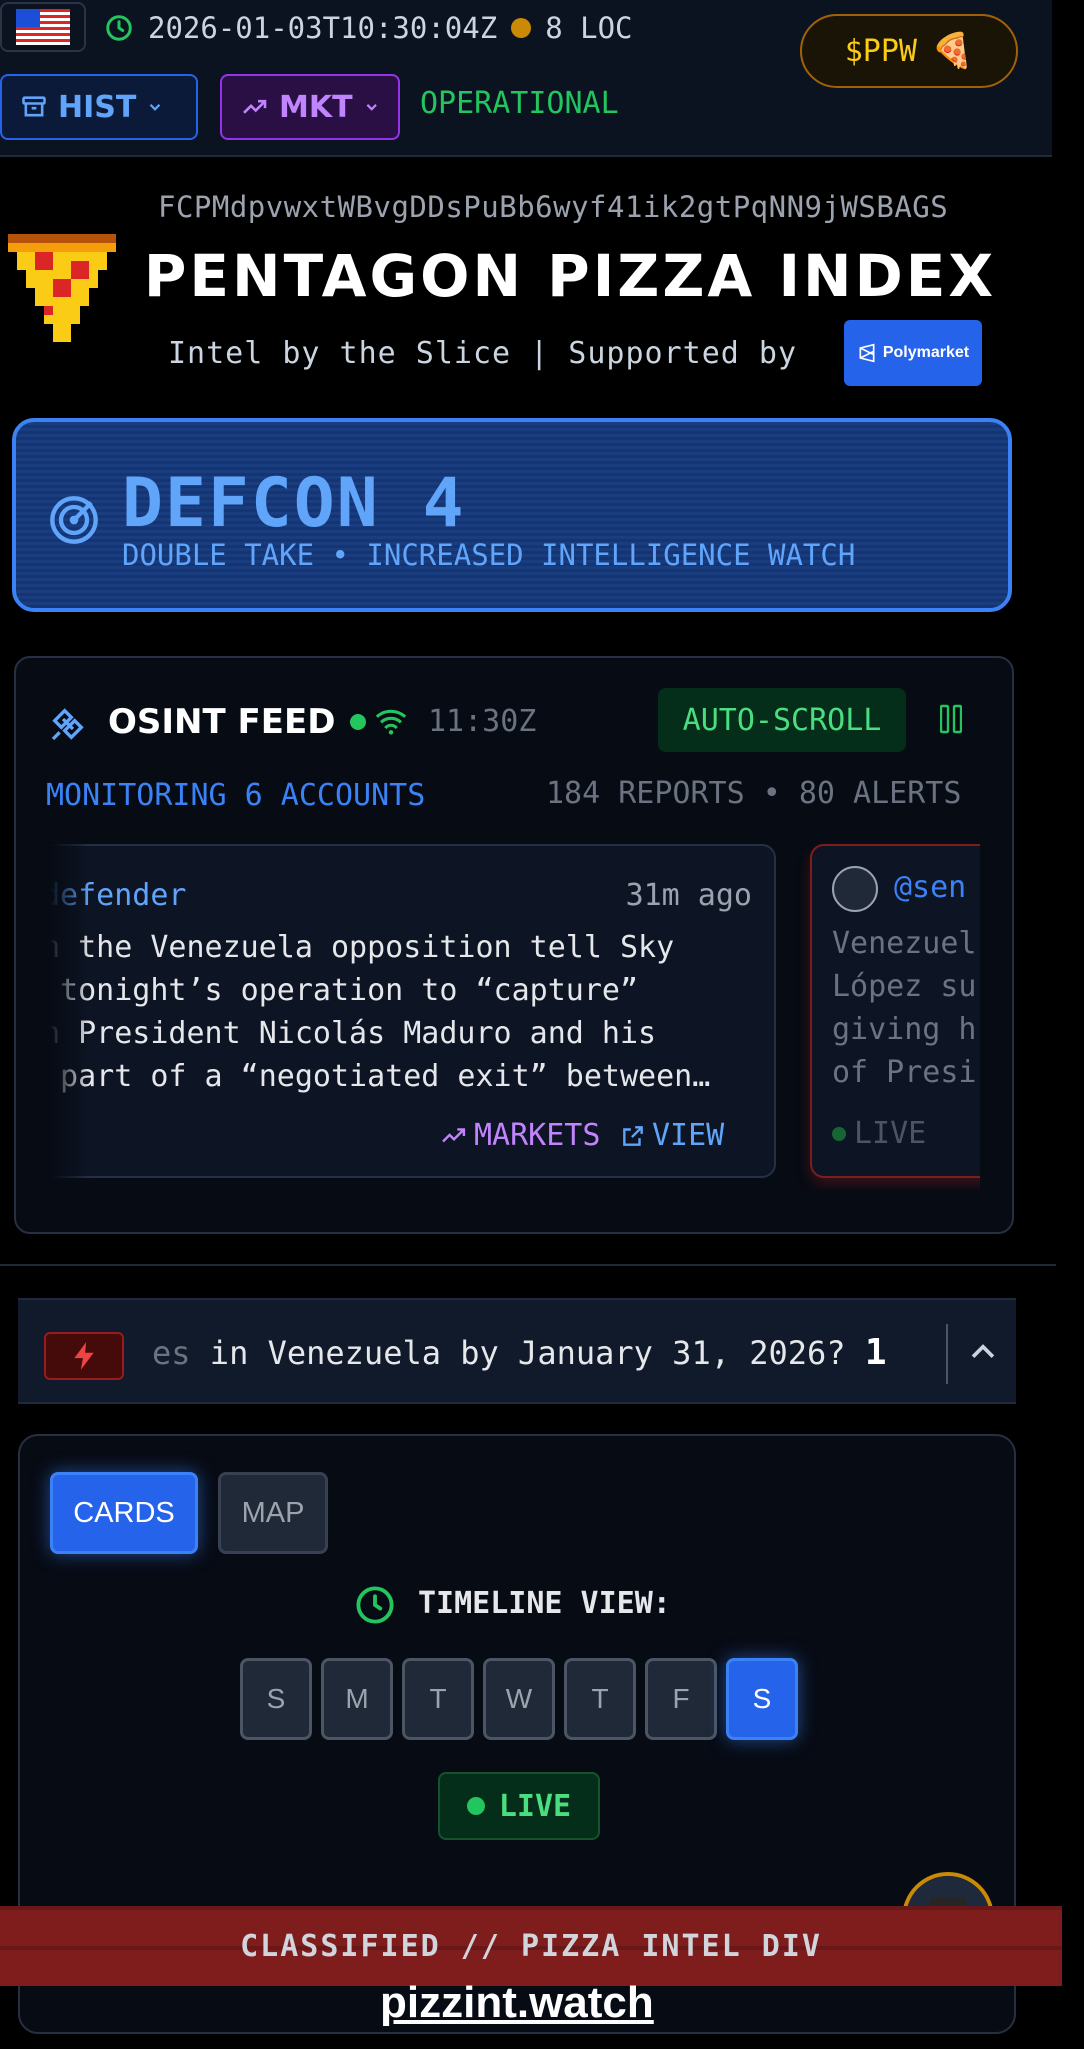  I want to click on report-counts: 184 REPORTS • 80 ALERTS, so click(754, 793).